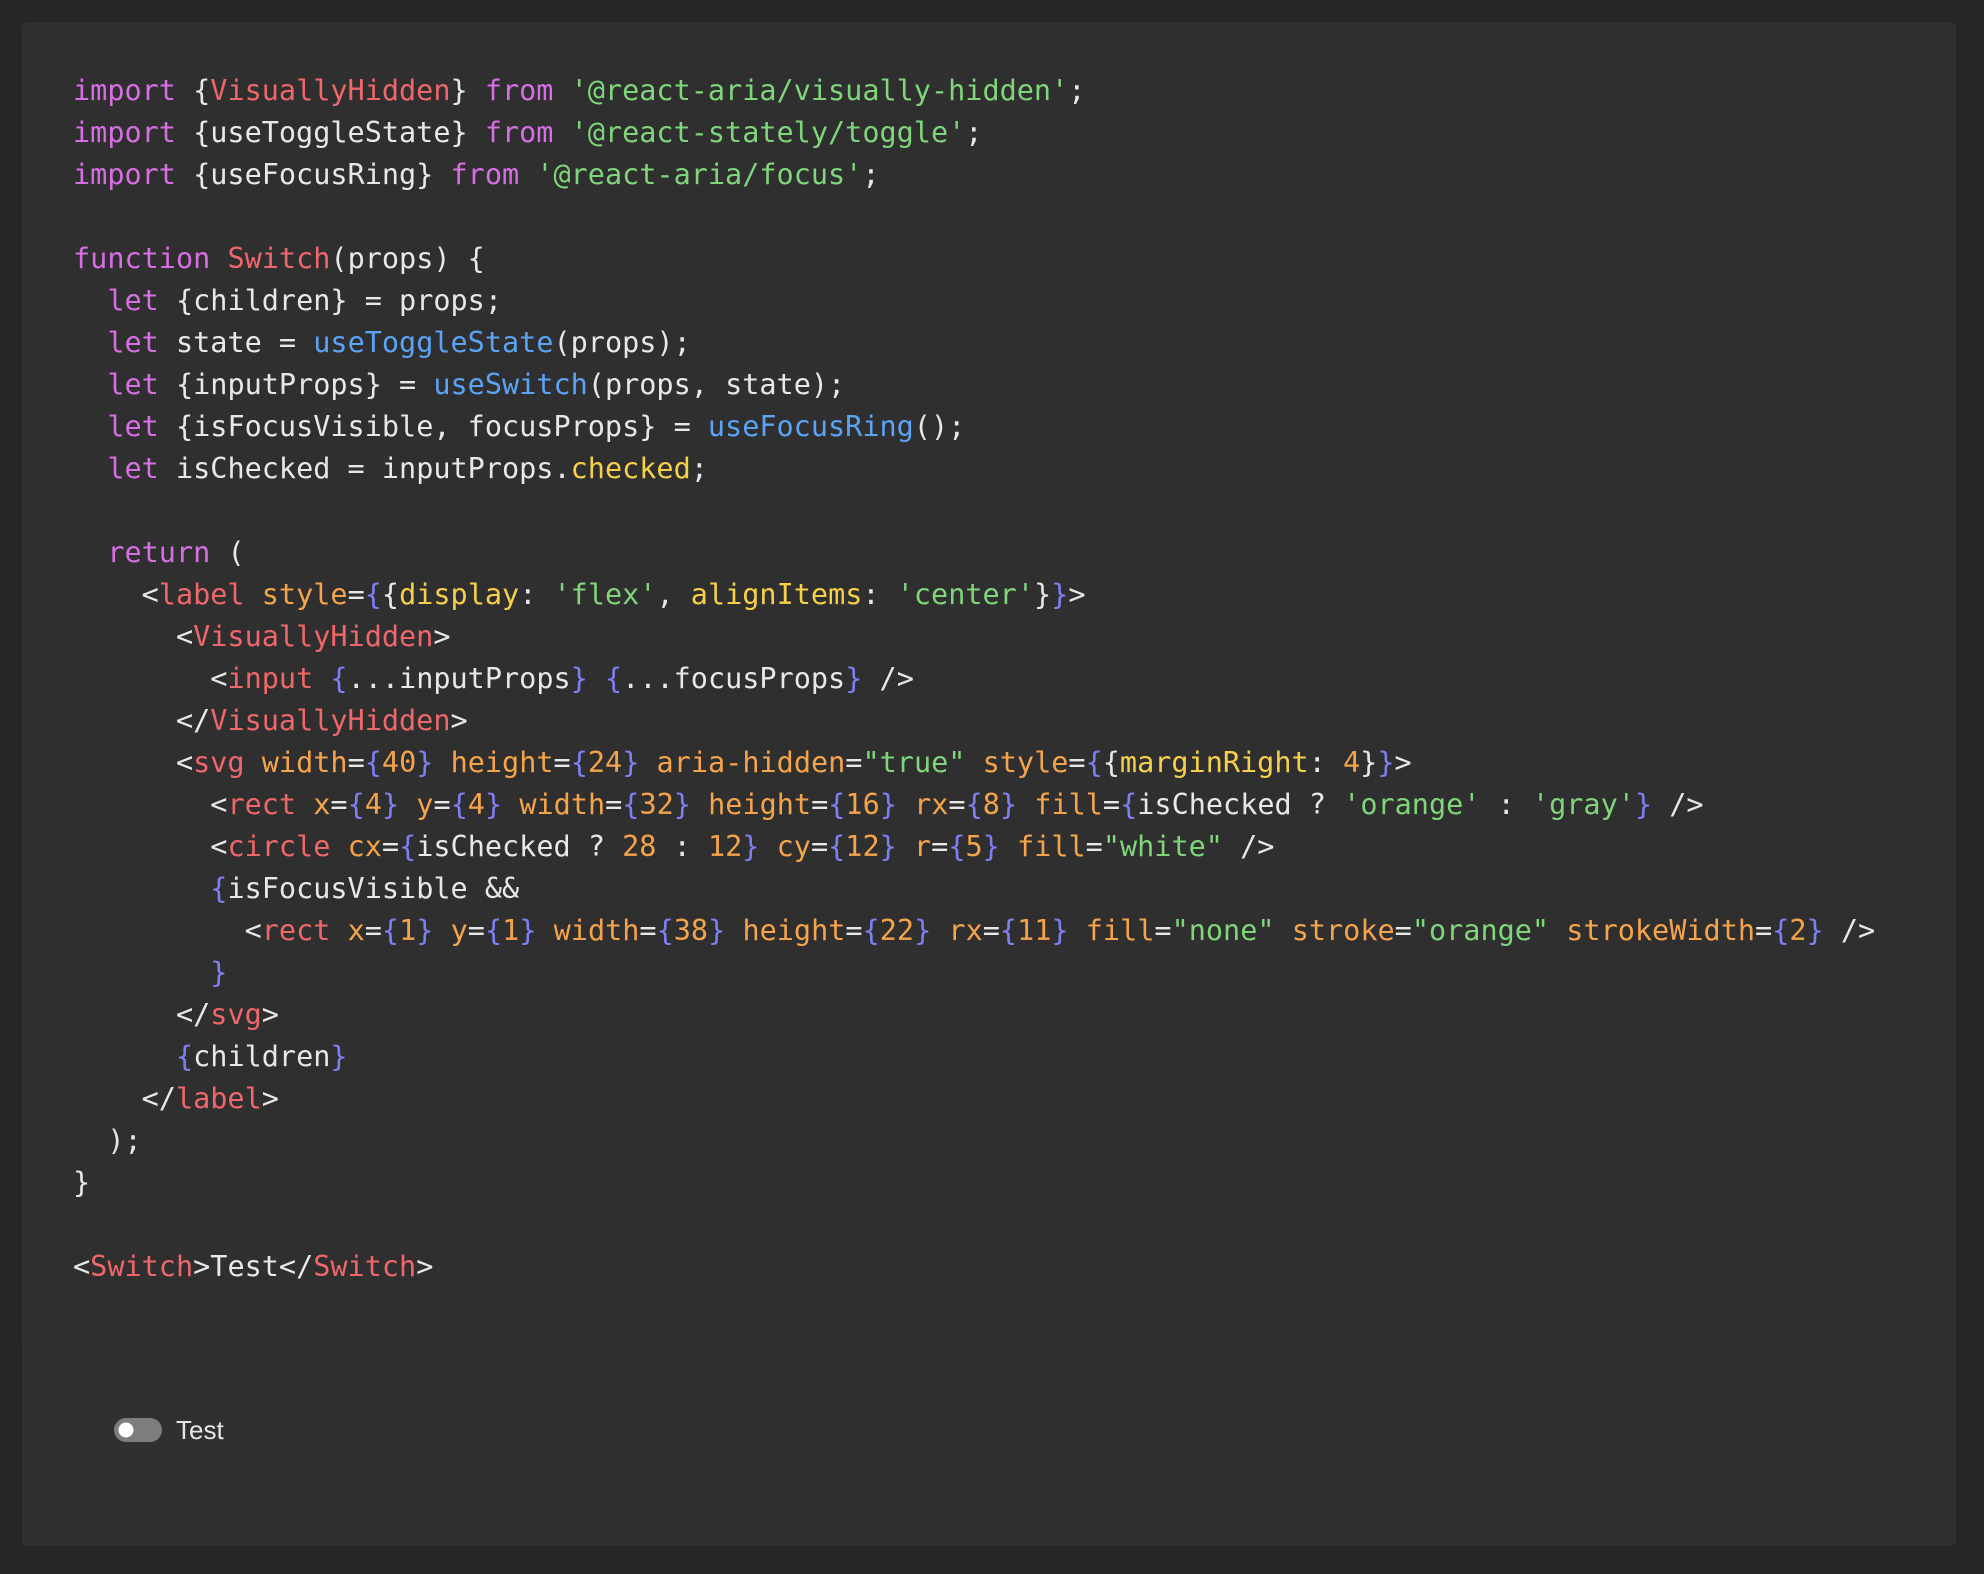 The image size is (1984, 1574). Describe the element at coordinates (373, 888) in the screenshot. I see `code-token: isFocusVisible &&` at that location.